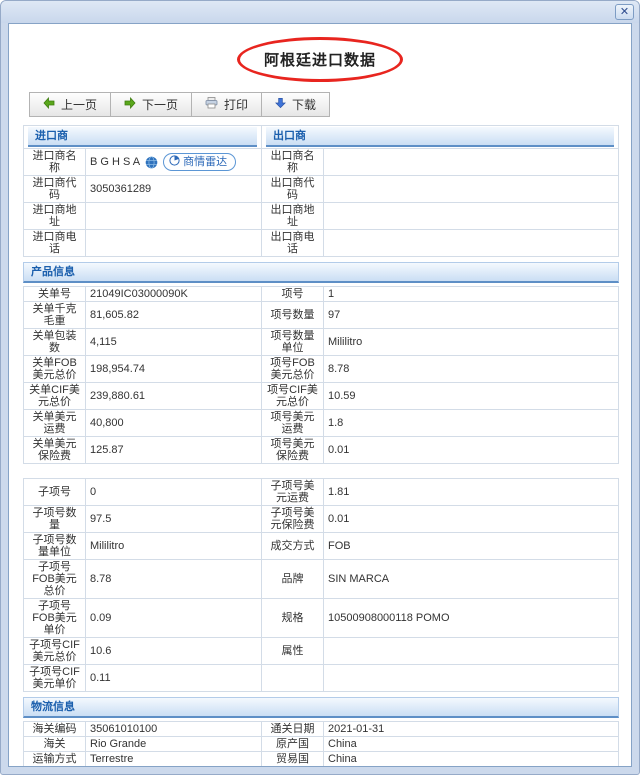 The height and width of the screenshot is (775, 640). I want to click on field-value: 10.59, so click(471, 396).